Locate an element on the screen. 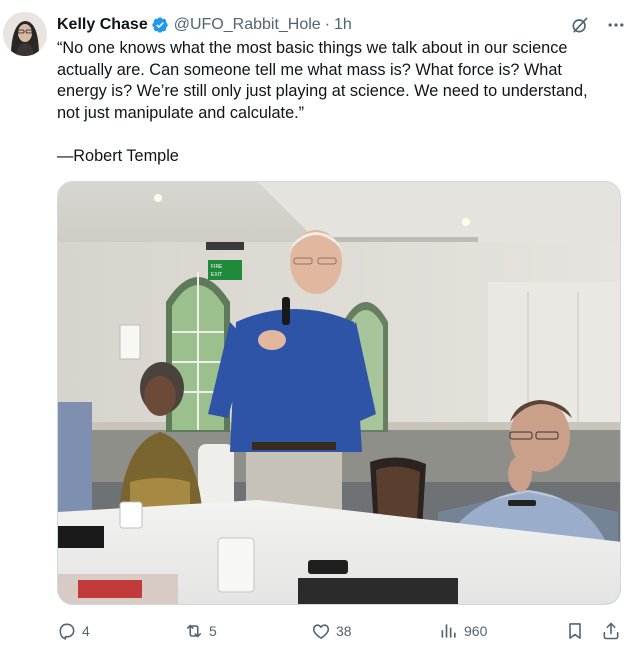 Image resolution: width=637 pixels, height=654 pixels. views-icon is located at coordinates (448, 631).